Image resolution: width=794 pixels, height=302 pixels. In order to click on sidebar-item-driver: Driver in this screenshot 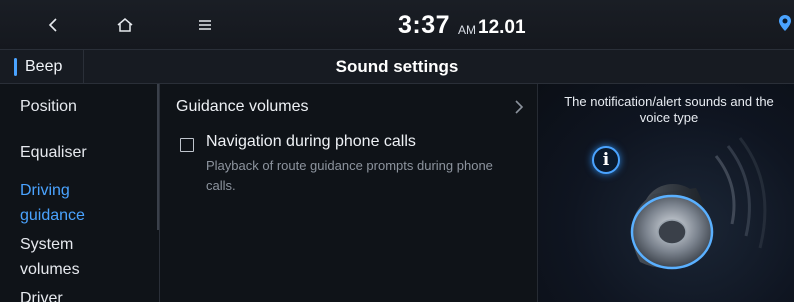, I will do `click(41, 294)`.